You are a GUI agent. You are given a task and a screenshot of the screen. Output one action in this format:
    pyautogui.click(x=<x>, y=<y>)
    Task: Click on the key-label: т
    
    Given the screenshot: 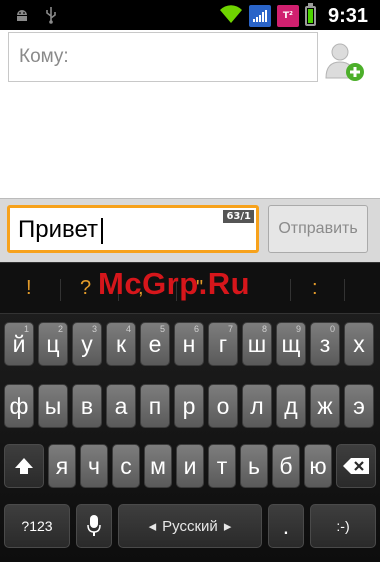 What is the action you would take?
    pyautogui.click(x=222, y=465)
    